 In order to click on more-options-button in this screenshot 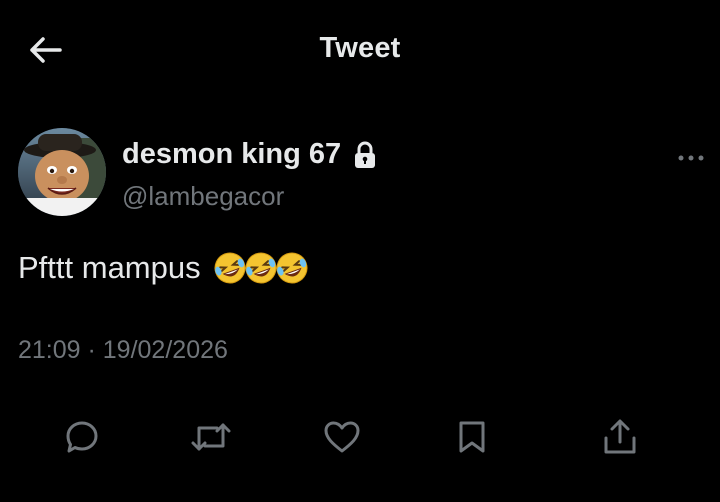, I will do `click(691, 158)`.